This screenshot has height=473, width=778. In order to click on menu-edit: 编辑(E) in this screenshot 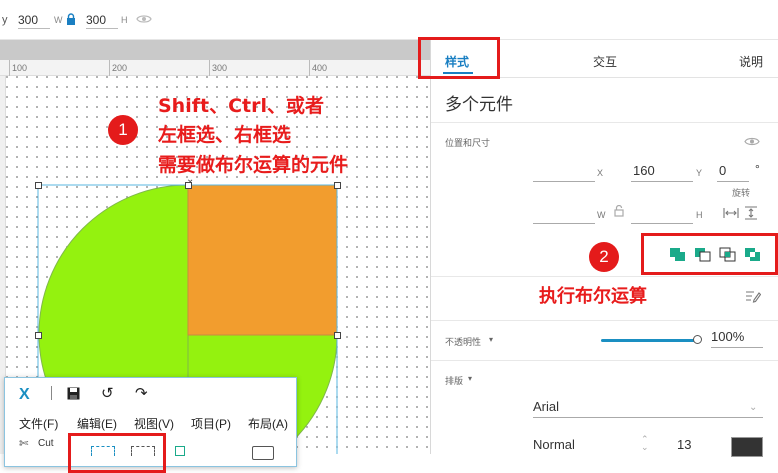, I will do `click(97, 423)`.